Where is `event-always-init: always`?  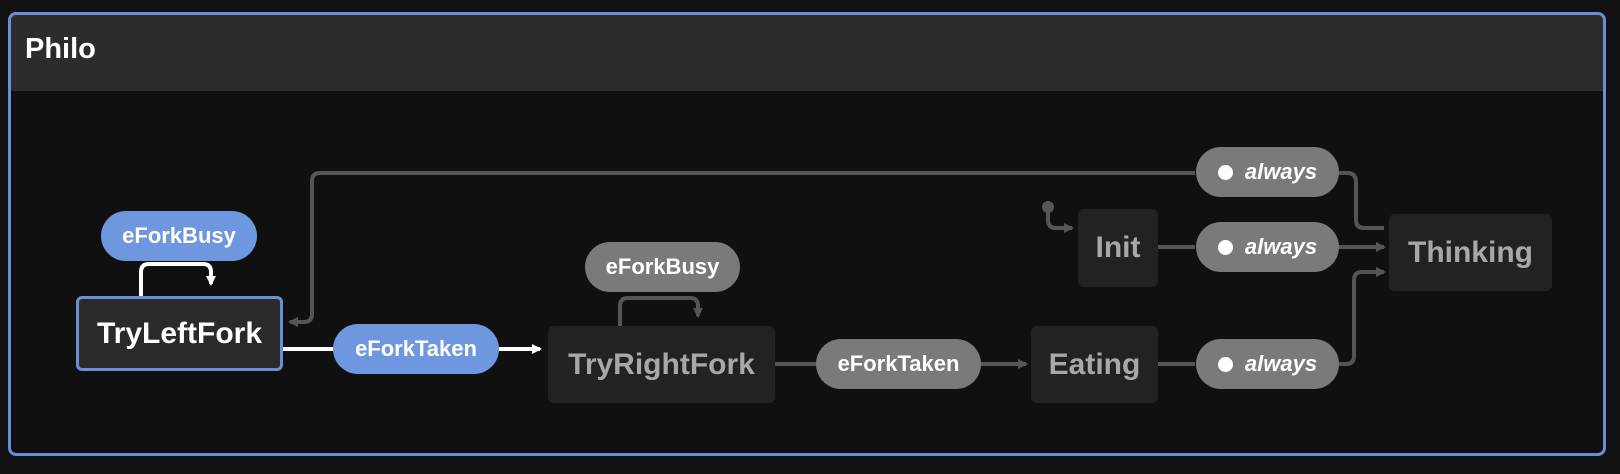 event-always-init: always is located at coordinates (1267, 247).